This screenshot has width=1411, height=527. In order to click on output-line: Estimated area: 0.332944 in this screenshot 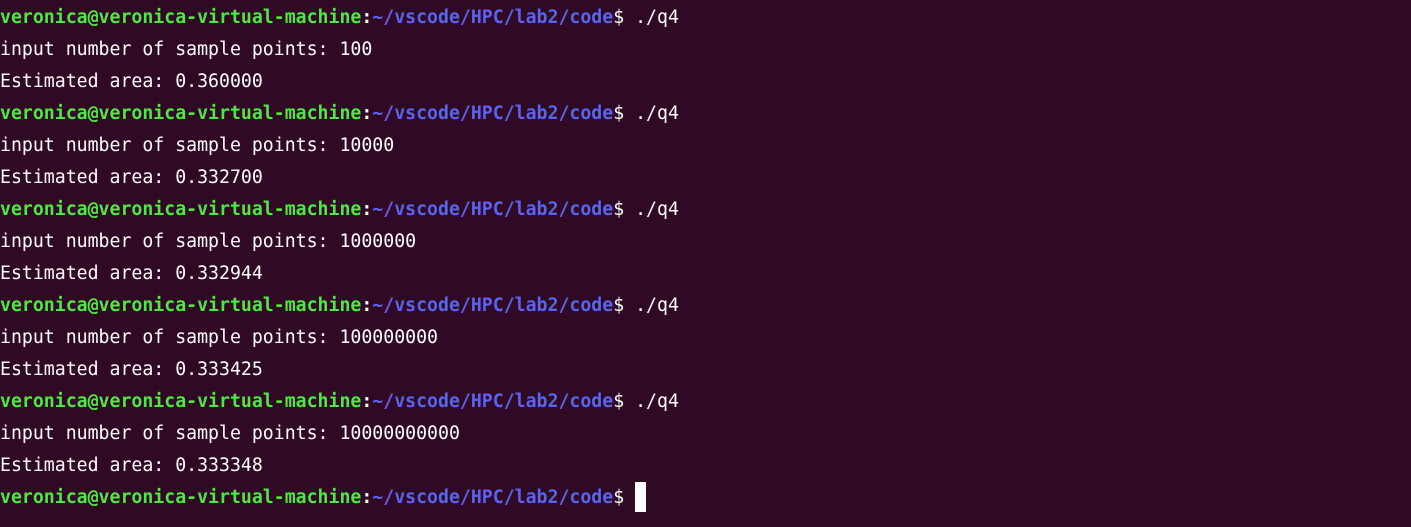, I will do `click(131, 273)`.